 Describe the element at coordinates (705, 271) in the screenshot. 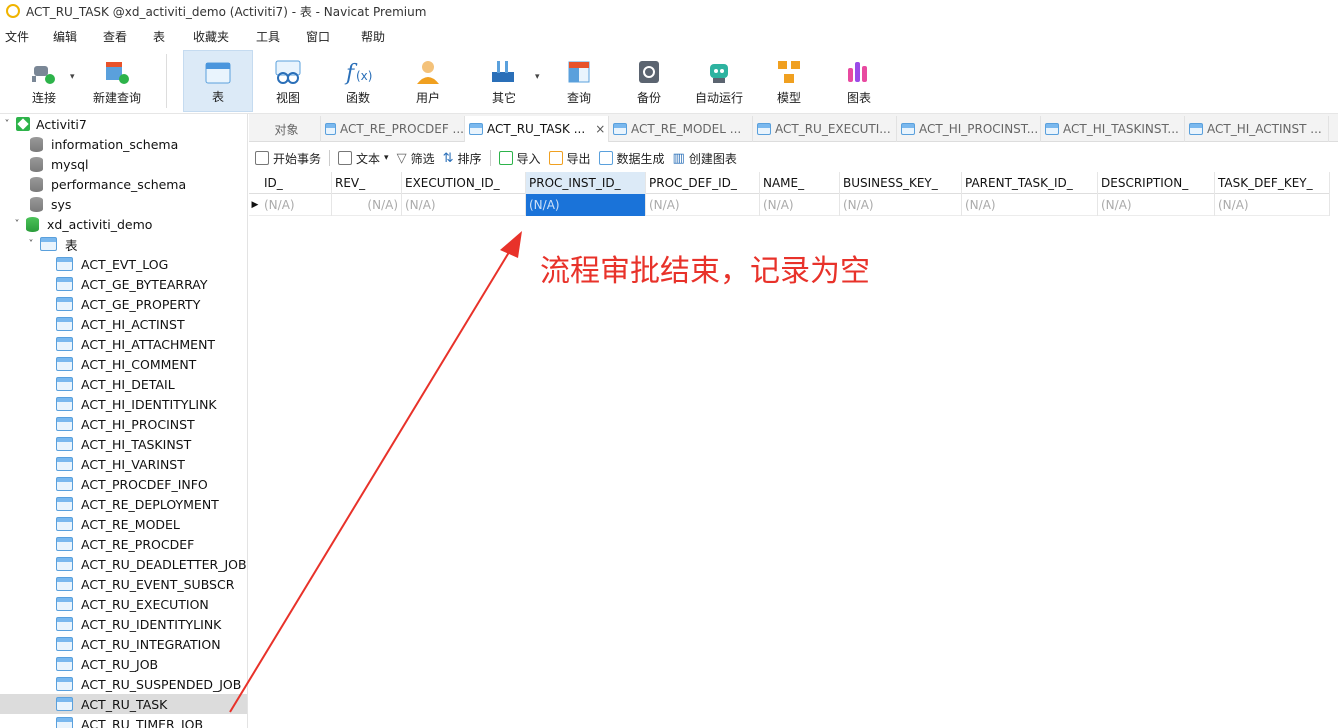

I see `annotation-text: 流程审批结束，记录为空` at that location.